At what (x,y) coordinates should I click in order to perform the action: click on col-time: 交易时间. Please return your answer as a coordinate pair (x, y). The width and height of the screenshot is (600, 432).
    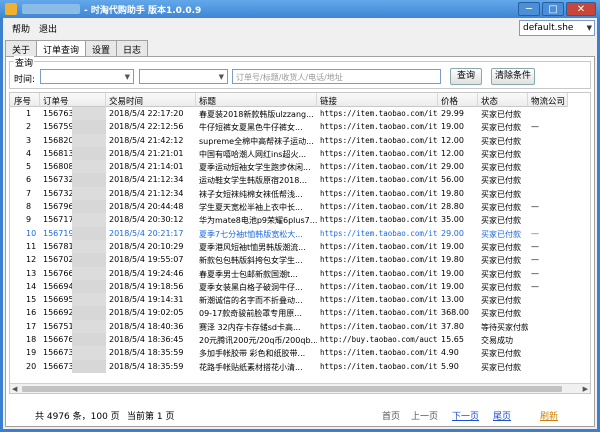
    Looking at the image, I should click on (151, 100).